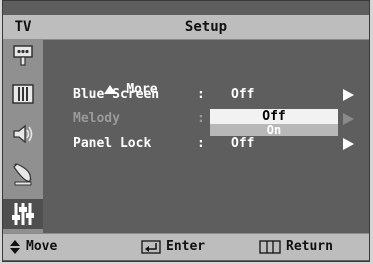 This screenshot has height=264, width=373. Describe the element at coordinates (309, 246) in the screenshot. I see `return-label: Return` at that location.